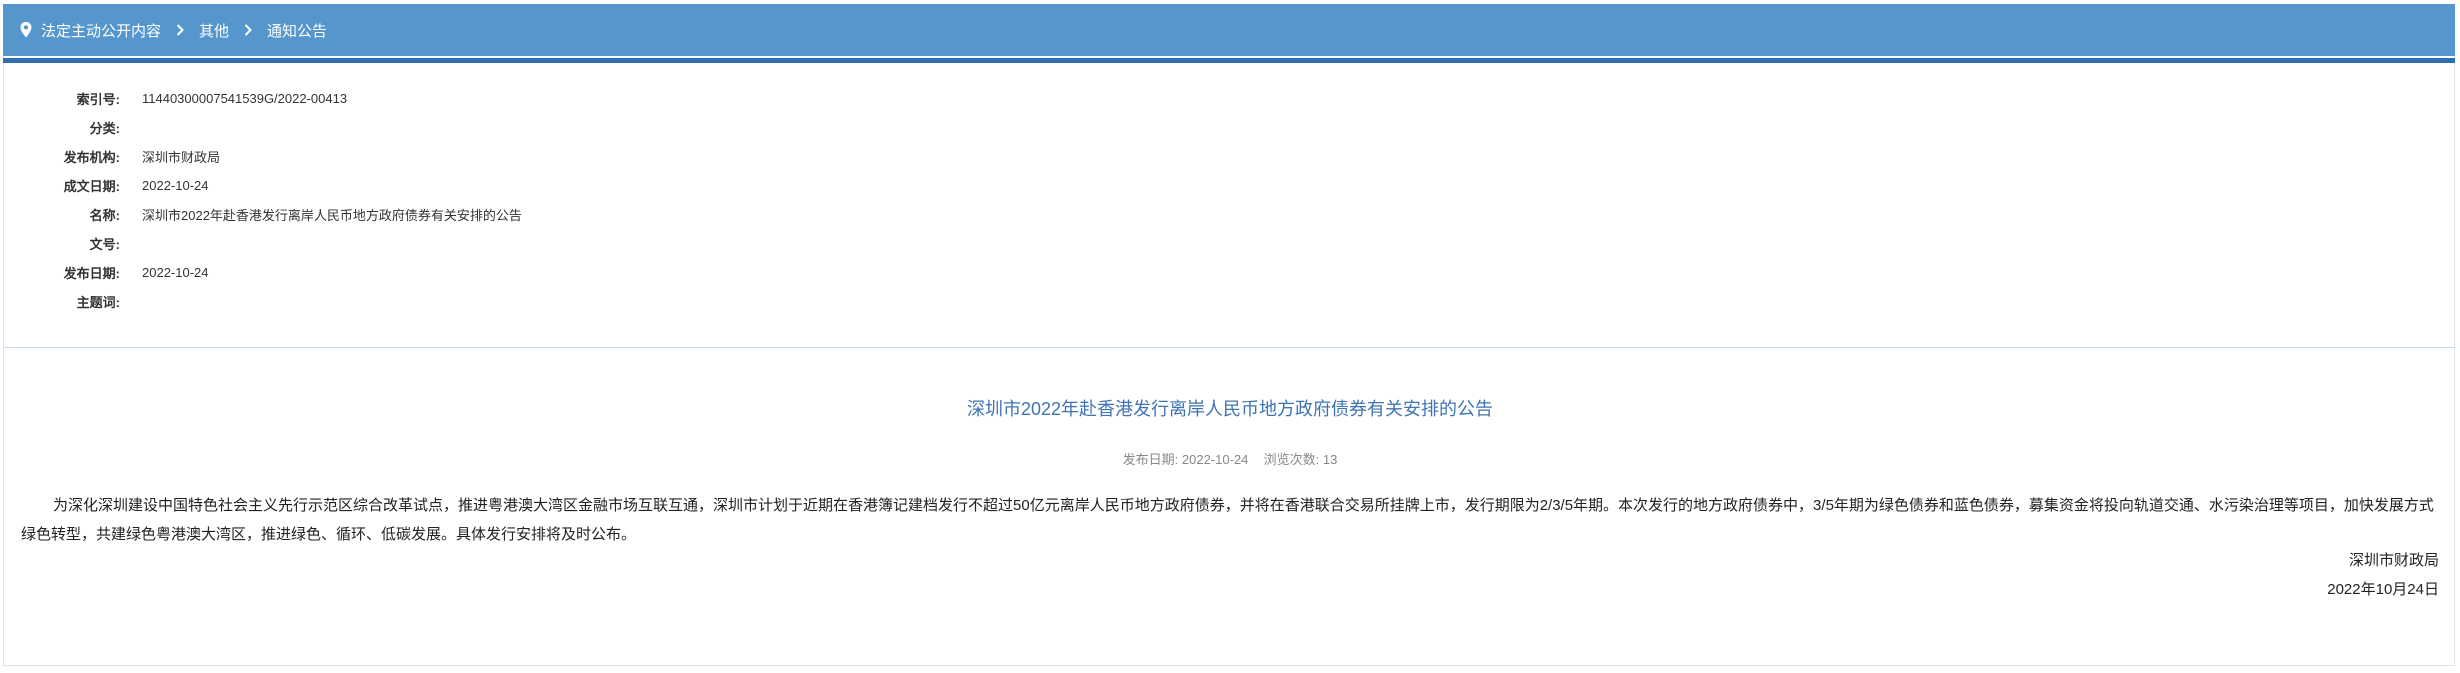 The image size is (2460, 673). I want to click on breadcrumb: 法定主动公开内容 其他 通知公告, so click(1229, 30).